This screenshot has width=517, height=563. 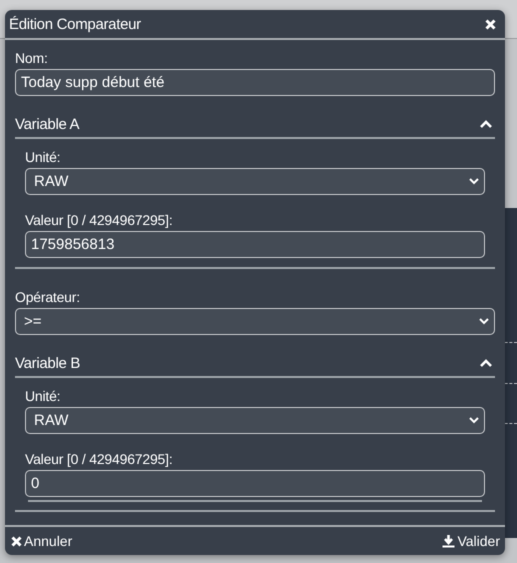 I want to click on field-label: Nom:, so click(x=32, y=58).